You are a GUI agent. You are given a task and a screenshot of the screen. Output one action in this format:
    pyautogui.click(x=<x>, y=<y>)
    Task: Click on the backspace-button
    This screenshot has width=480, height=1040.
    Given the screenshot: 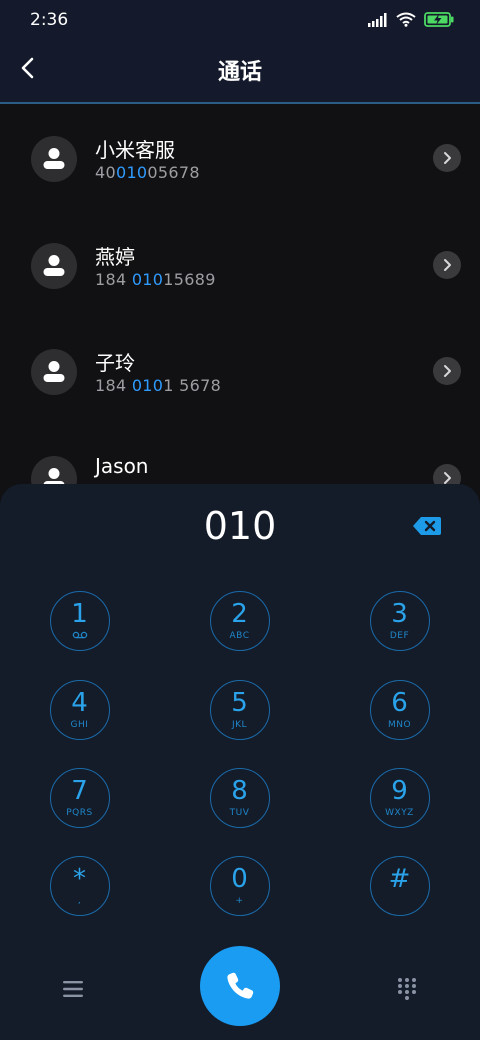 What is the action you would take?
    pyautogui.click(x=427, y=526)
    